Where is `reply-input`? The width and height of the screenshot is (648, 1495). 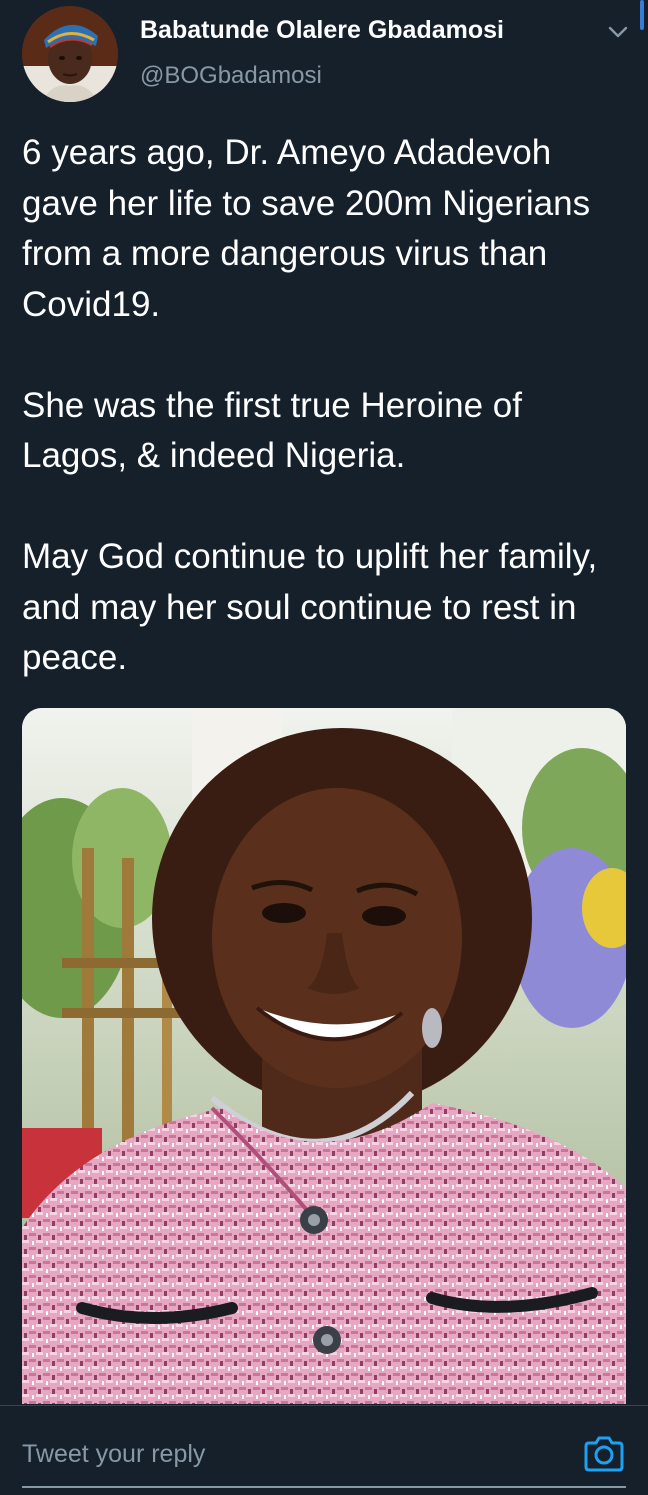 reply-input is located at coordinates (292, 1454).